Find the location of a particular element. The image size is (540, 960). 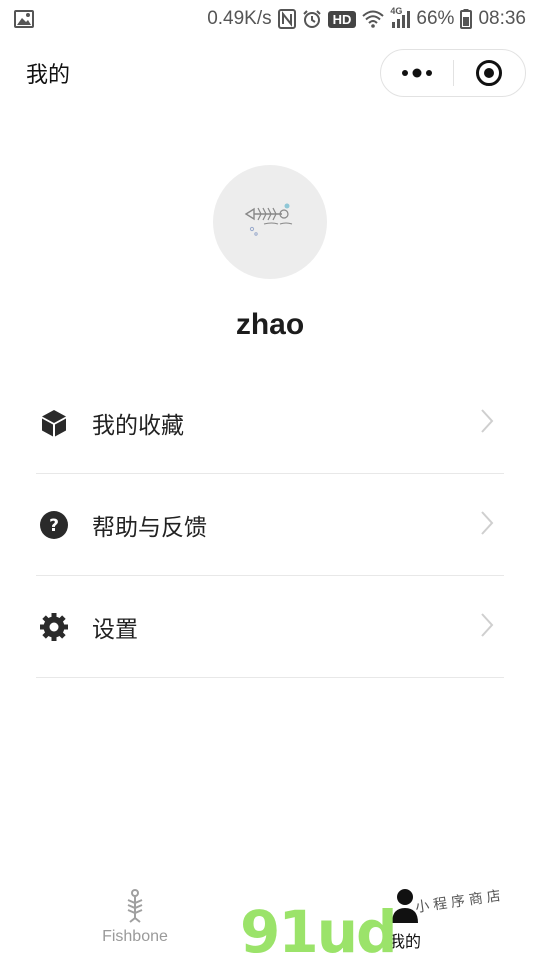

tab-fishbone: Fishbone is located at coordinates (135, 920).